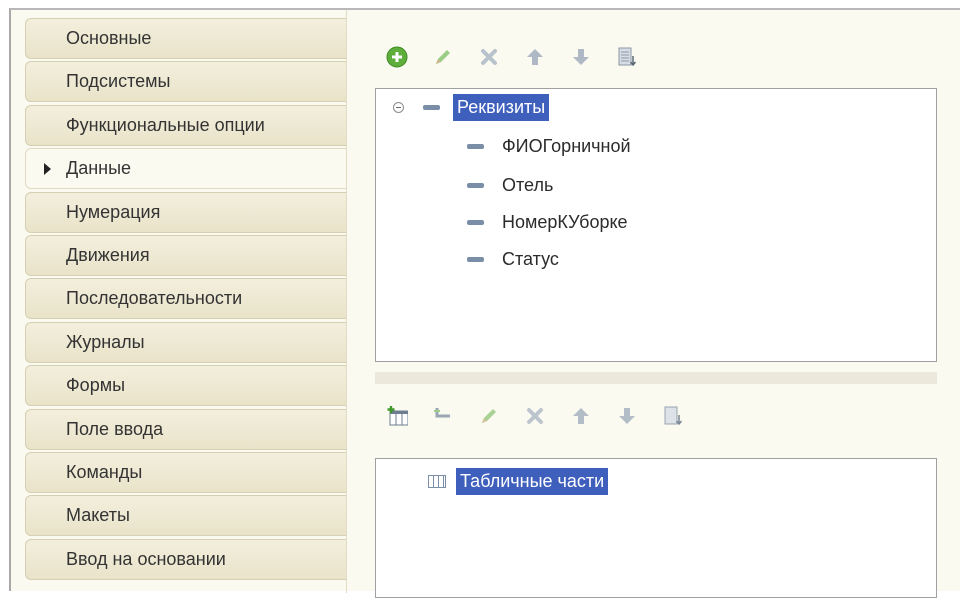  I want to click on tree-root-attributes: Реквизиты, so click(471, 107).